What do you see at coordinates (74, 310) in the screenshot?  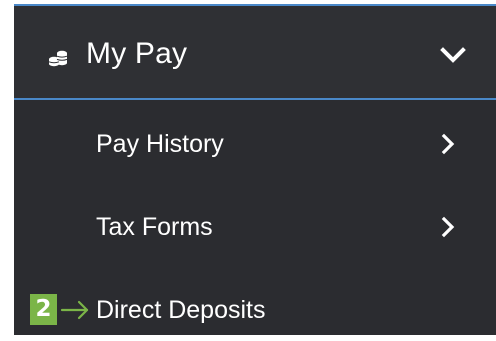 I see `right-arrow-icon` at bounding box center [74, 310].